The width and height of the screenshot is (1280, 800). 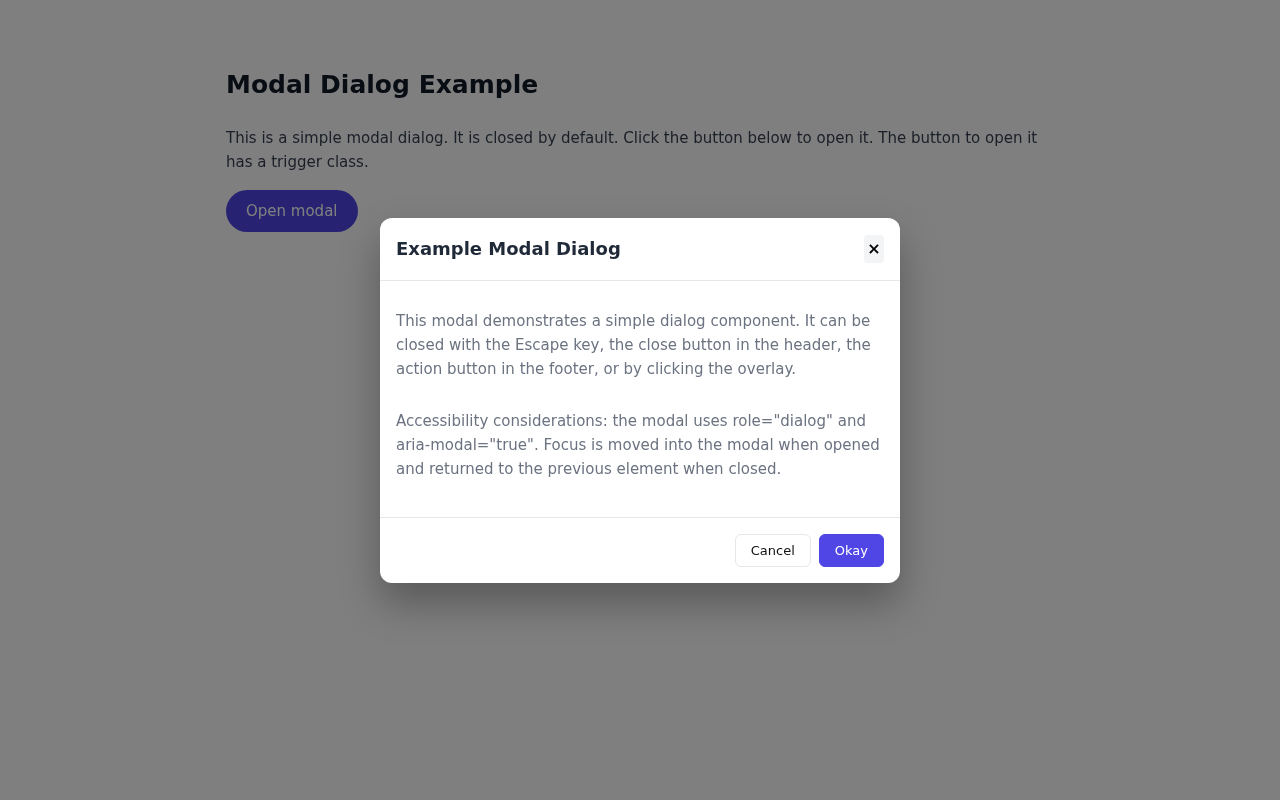 I want to click on okay-button: Okay, so click(x=851, y=550).